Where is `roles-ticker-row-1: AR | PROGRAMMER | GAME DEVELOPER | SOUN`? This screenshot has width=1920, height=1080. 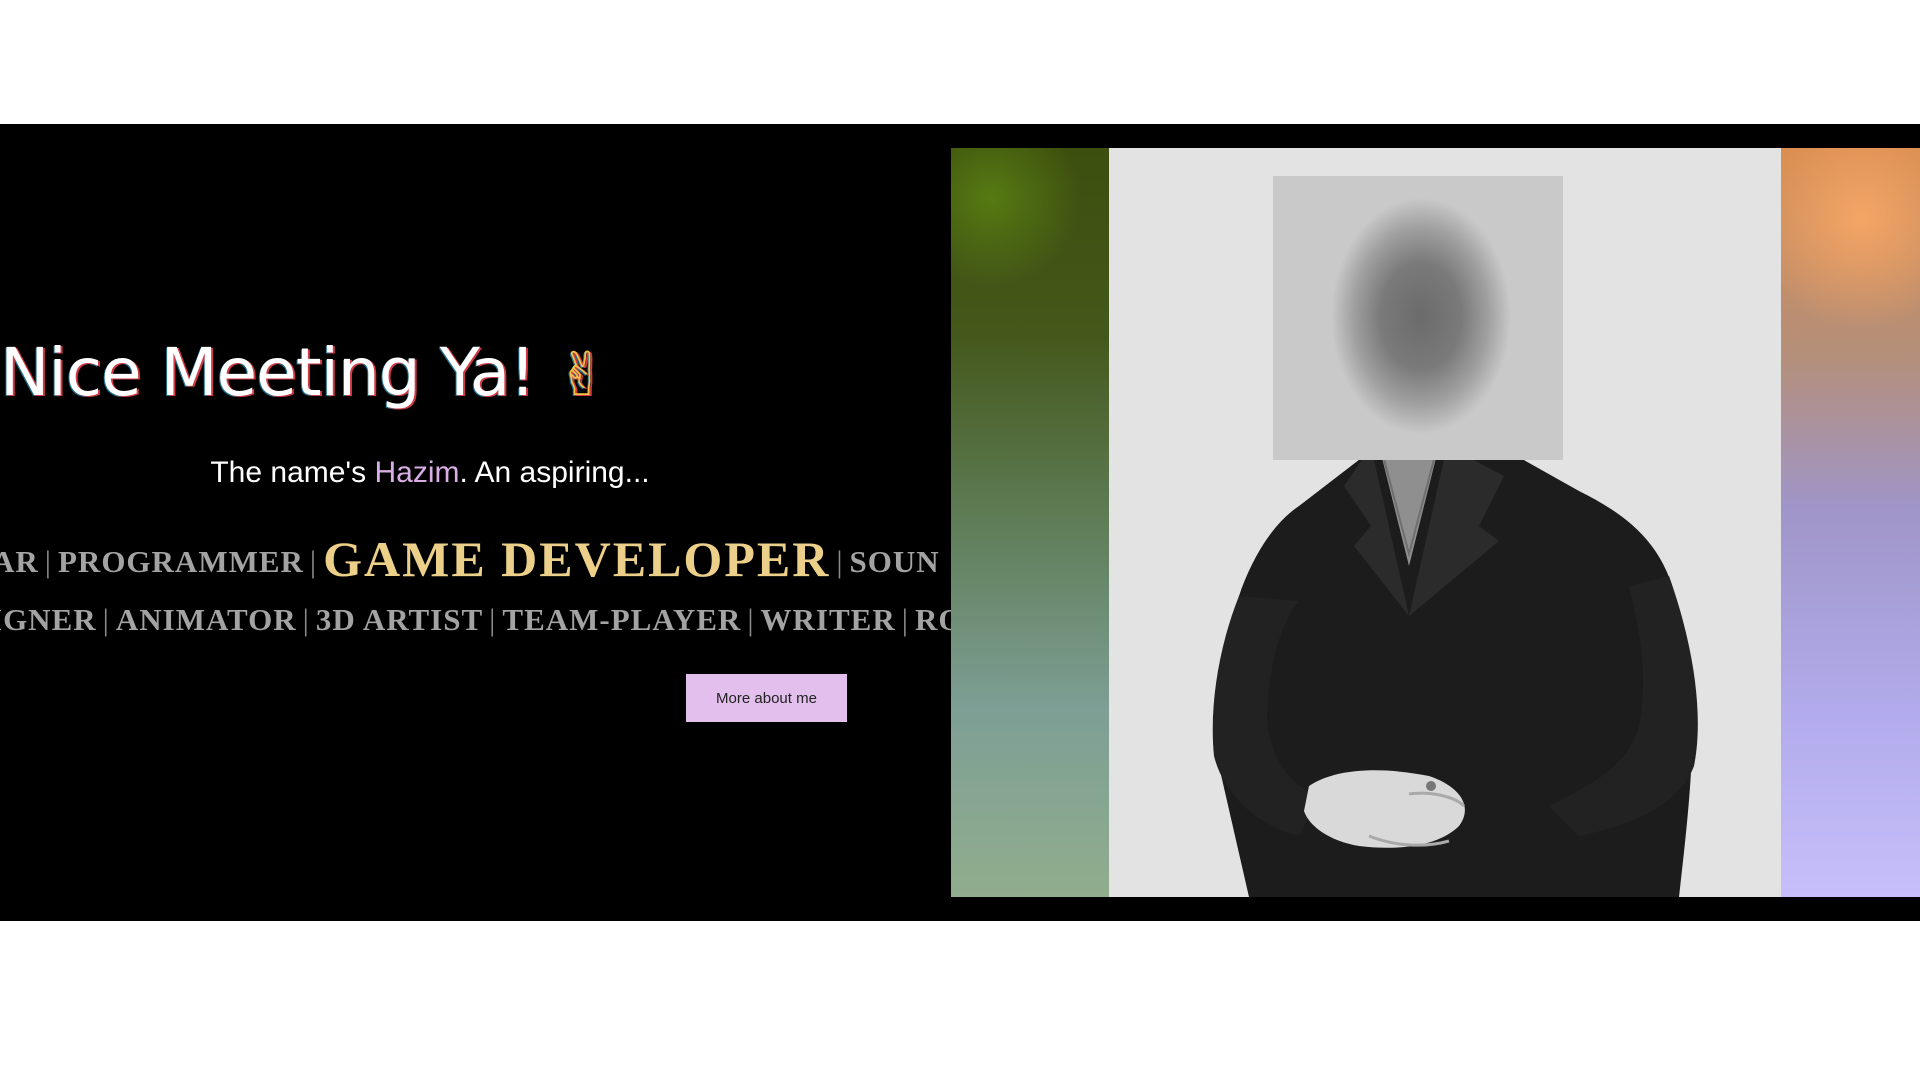 roles-ticker-row-1: AR | PROGRAMMER | GAME DEVELOPER | SOUN is located at coordinates (475, 559).